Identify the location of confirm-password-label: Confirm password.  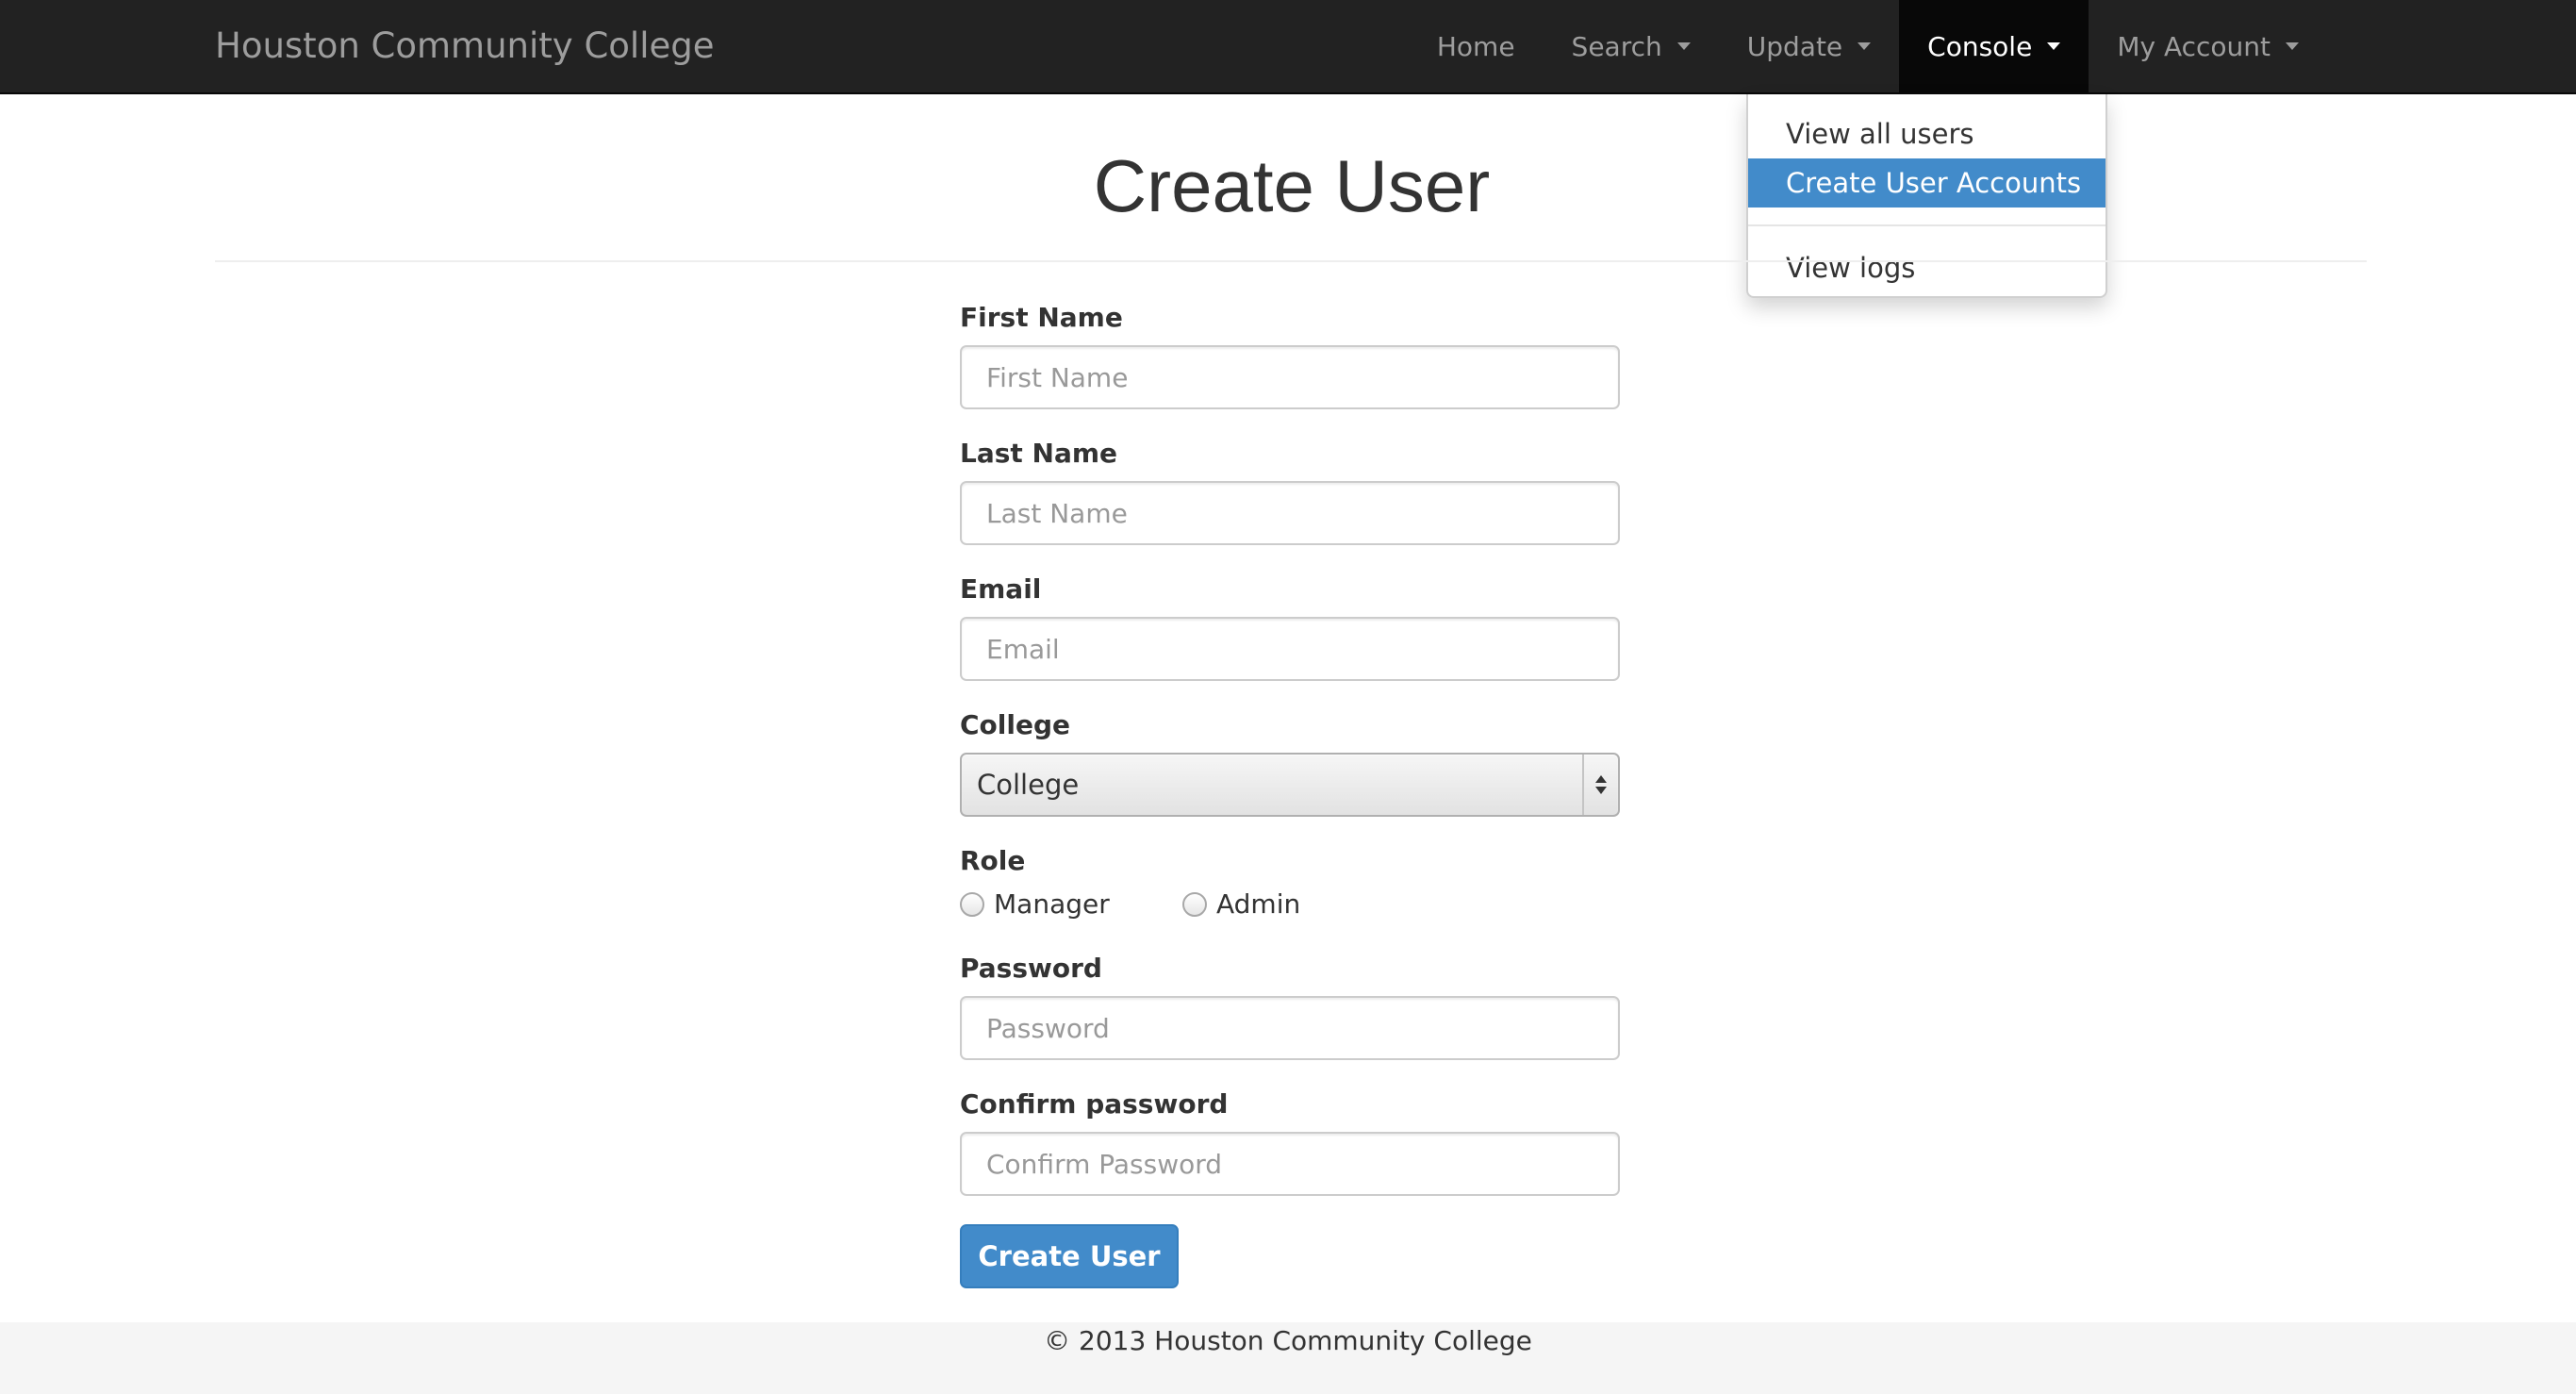
(1094, 1104).